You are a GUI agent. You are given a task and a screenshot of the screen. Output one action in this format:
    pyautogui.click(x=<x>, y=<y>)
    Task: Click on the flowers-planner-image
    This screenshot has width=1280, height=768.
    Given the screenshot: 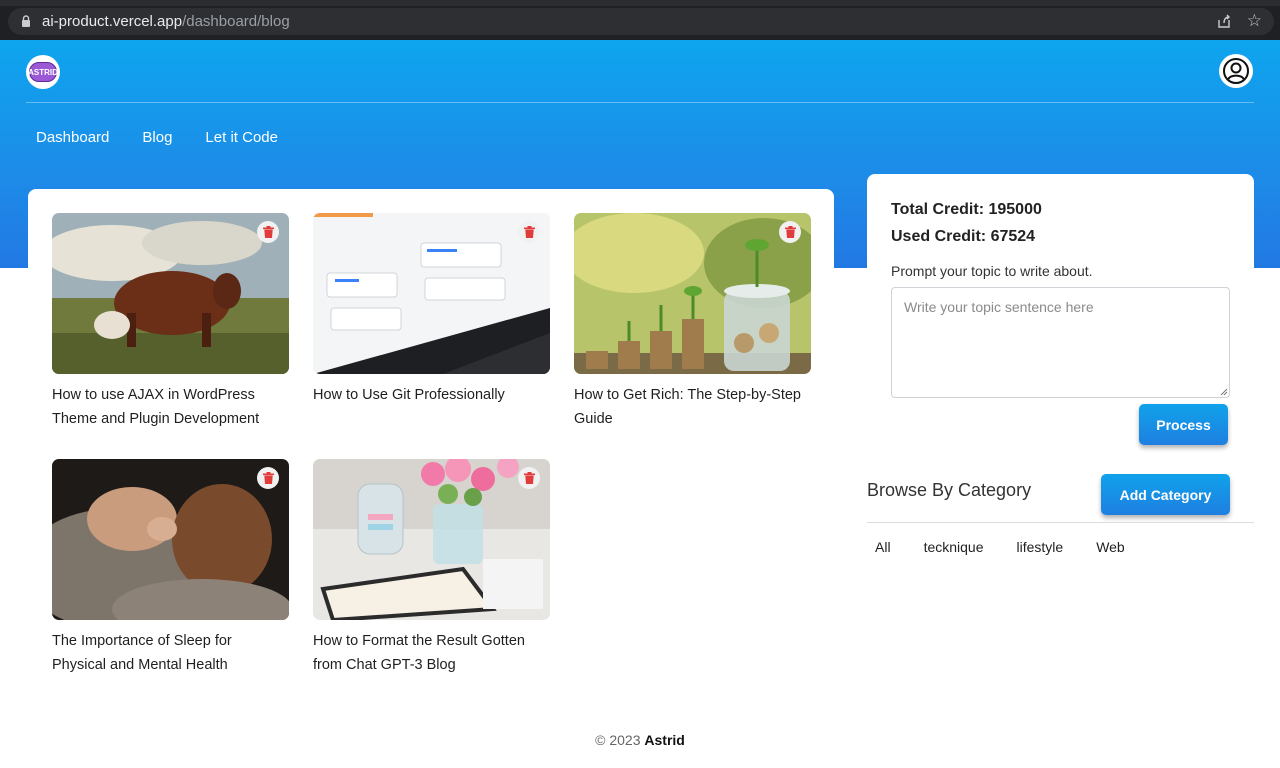 What is the action you would take?
    pyautogui.click(x=431, y=539)
    